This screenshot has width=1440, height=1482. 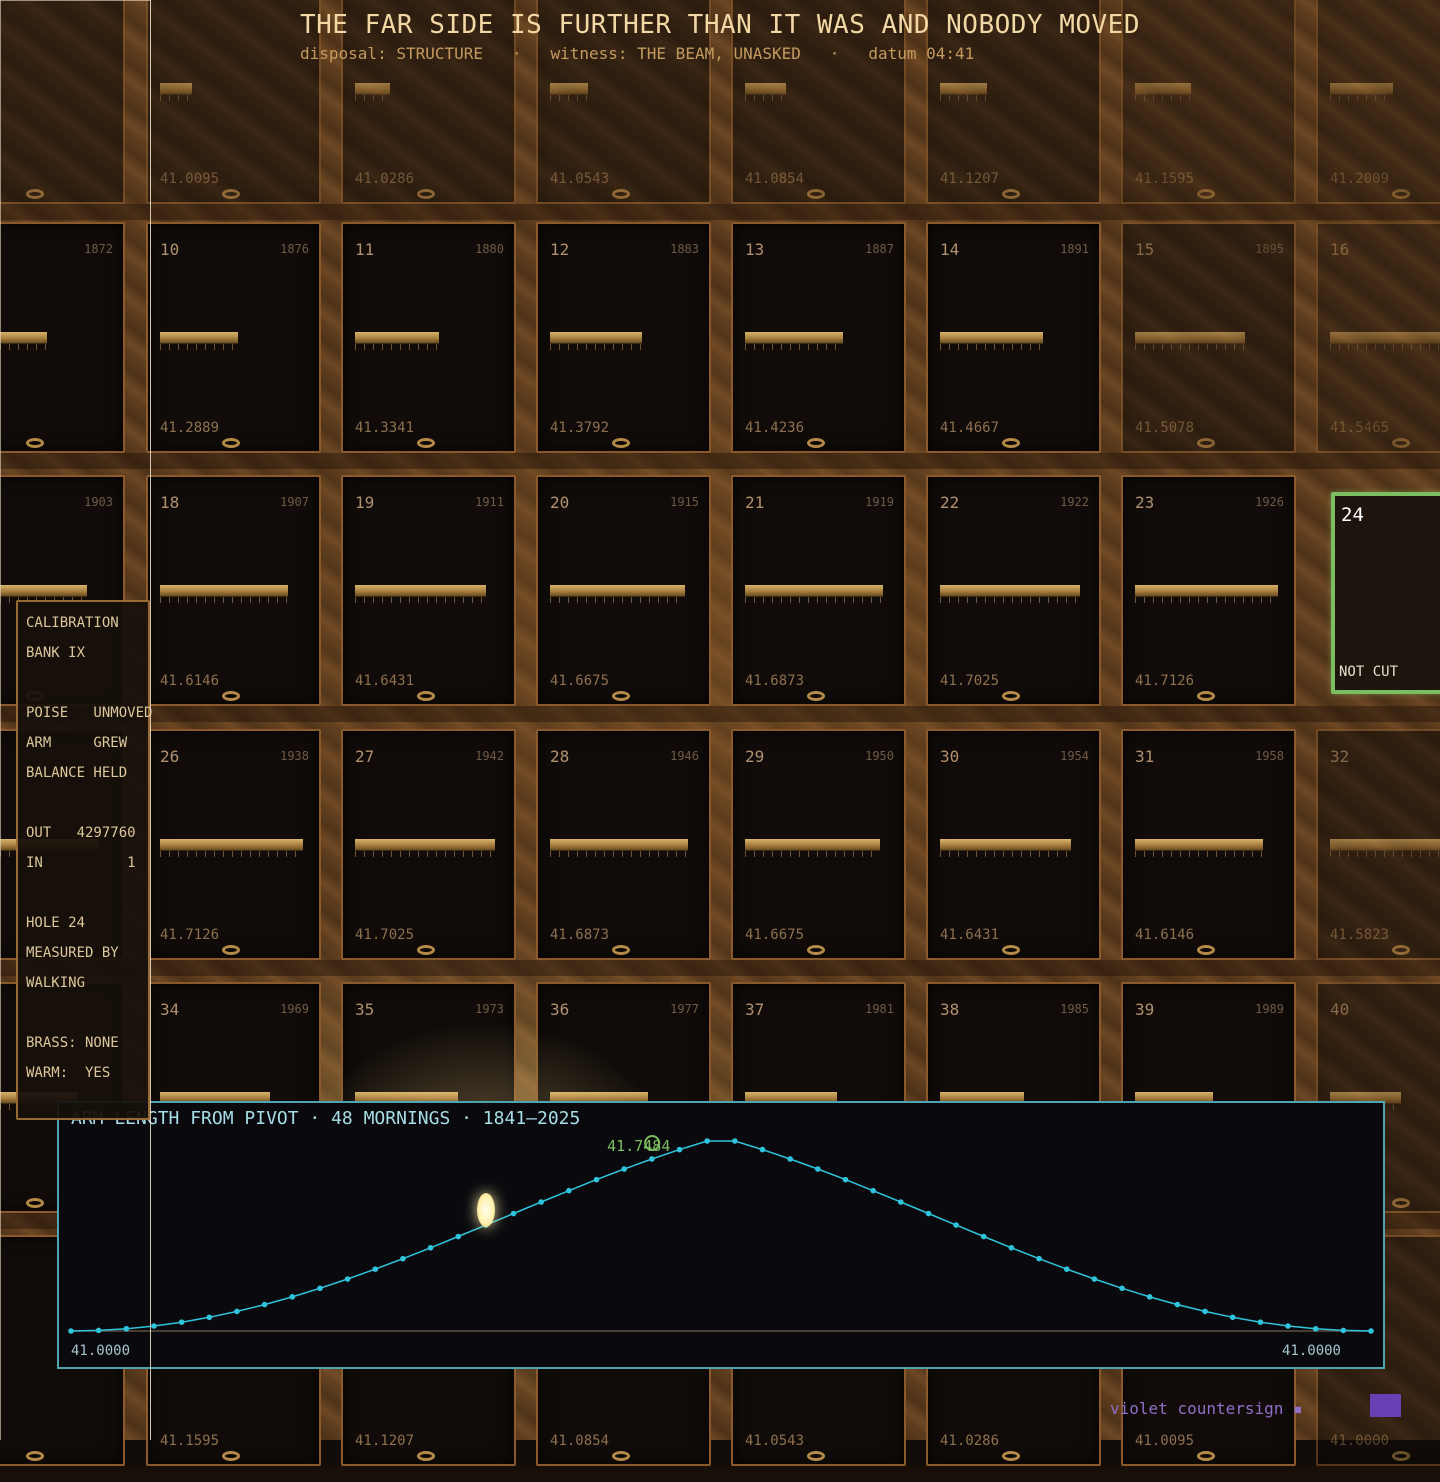 I want to click on drawer-value: 41.5465, so click(x=1360, y=428).